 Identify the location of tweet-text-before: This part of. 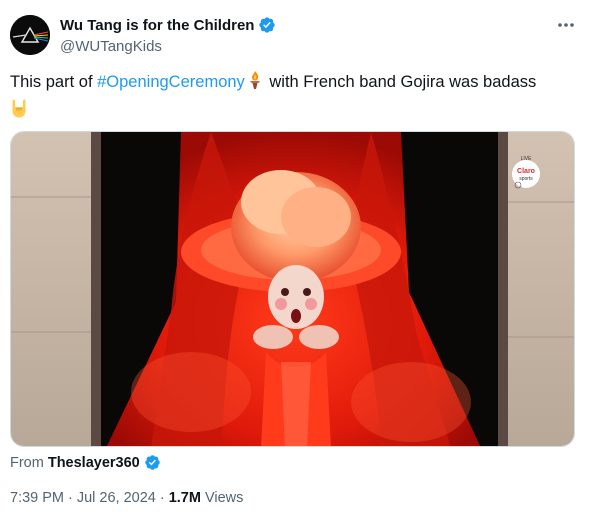
(54, 82).